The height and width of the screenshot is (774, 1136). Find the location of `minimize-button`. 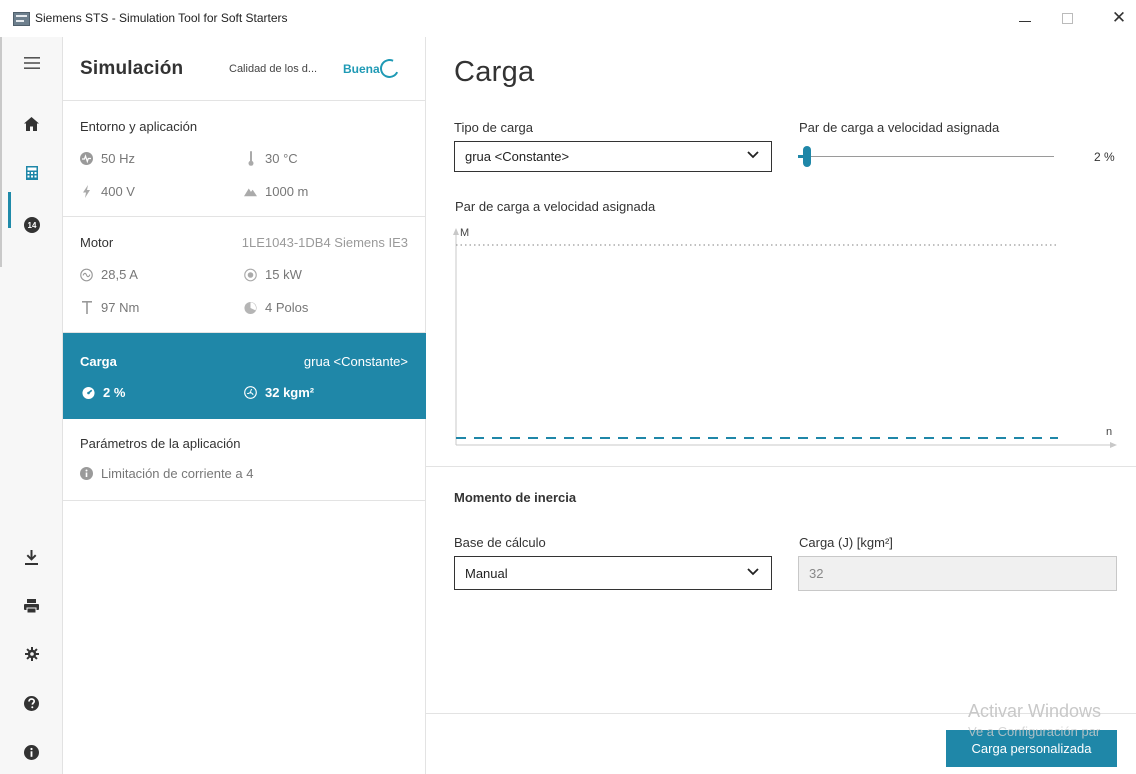

minimize-button is located at coordinates (1025, 18).